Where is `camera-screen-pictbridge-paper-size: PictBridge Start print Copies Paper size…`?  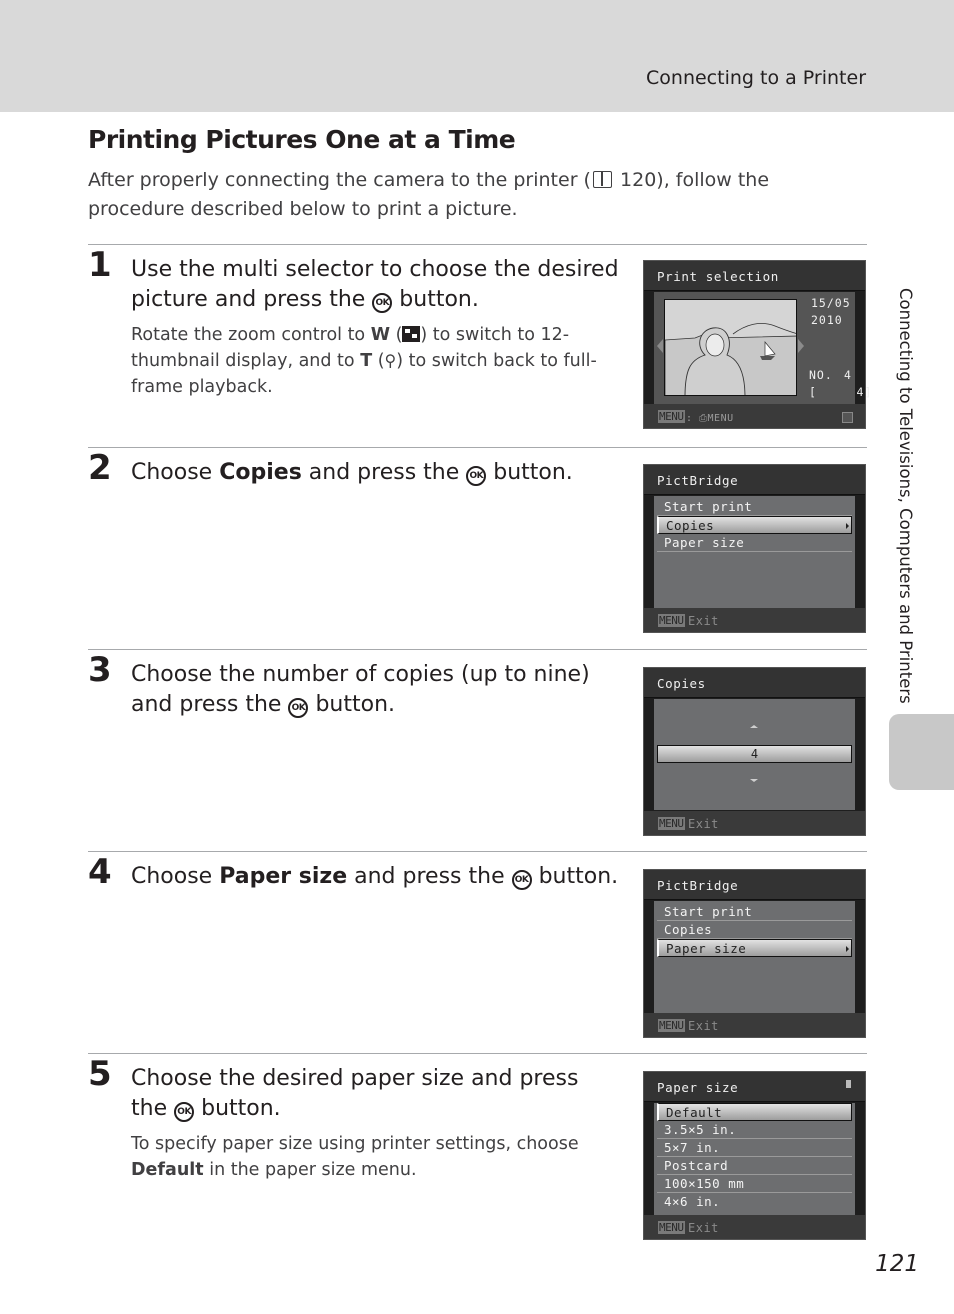 camera-screen-pictbridge-paper-size: PictBridge Start print Copies Paper size… is located at coordinates (754, 953).